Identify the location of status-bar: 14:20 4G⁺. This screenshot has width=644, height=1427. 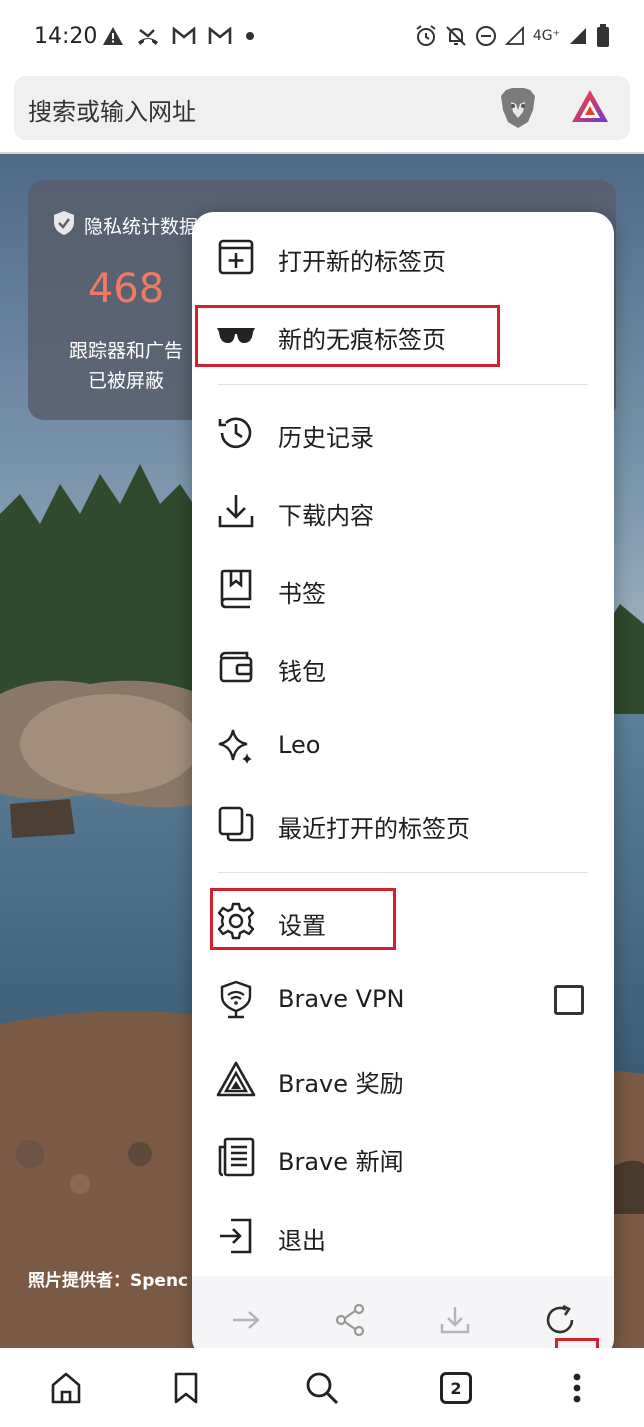
(322, 37).